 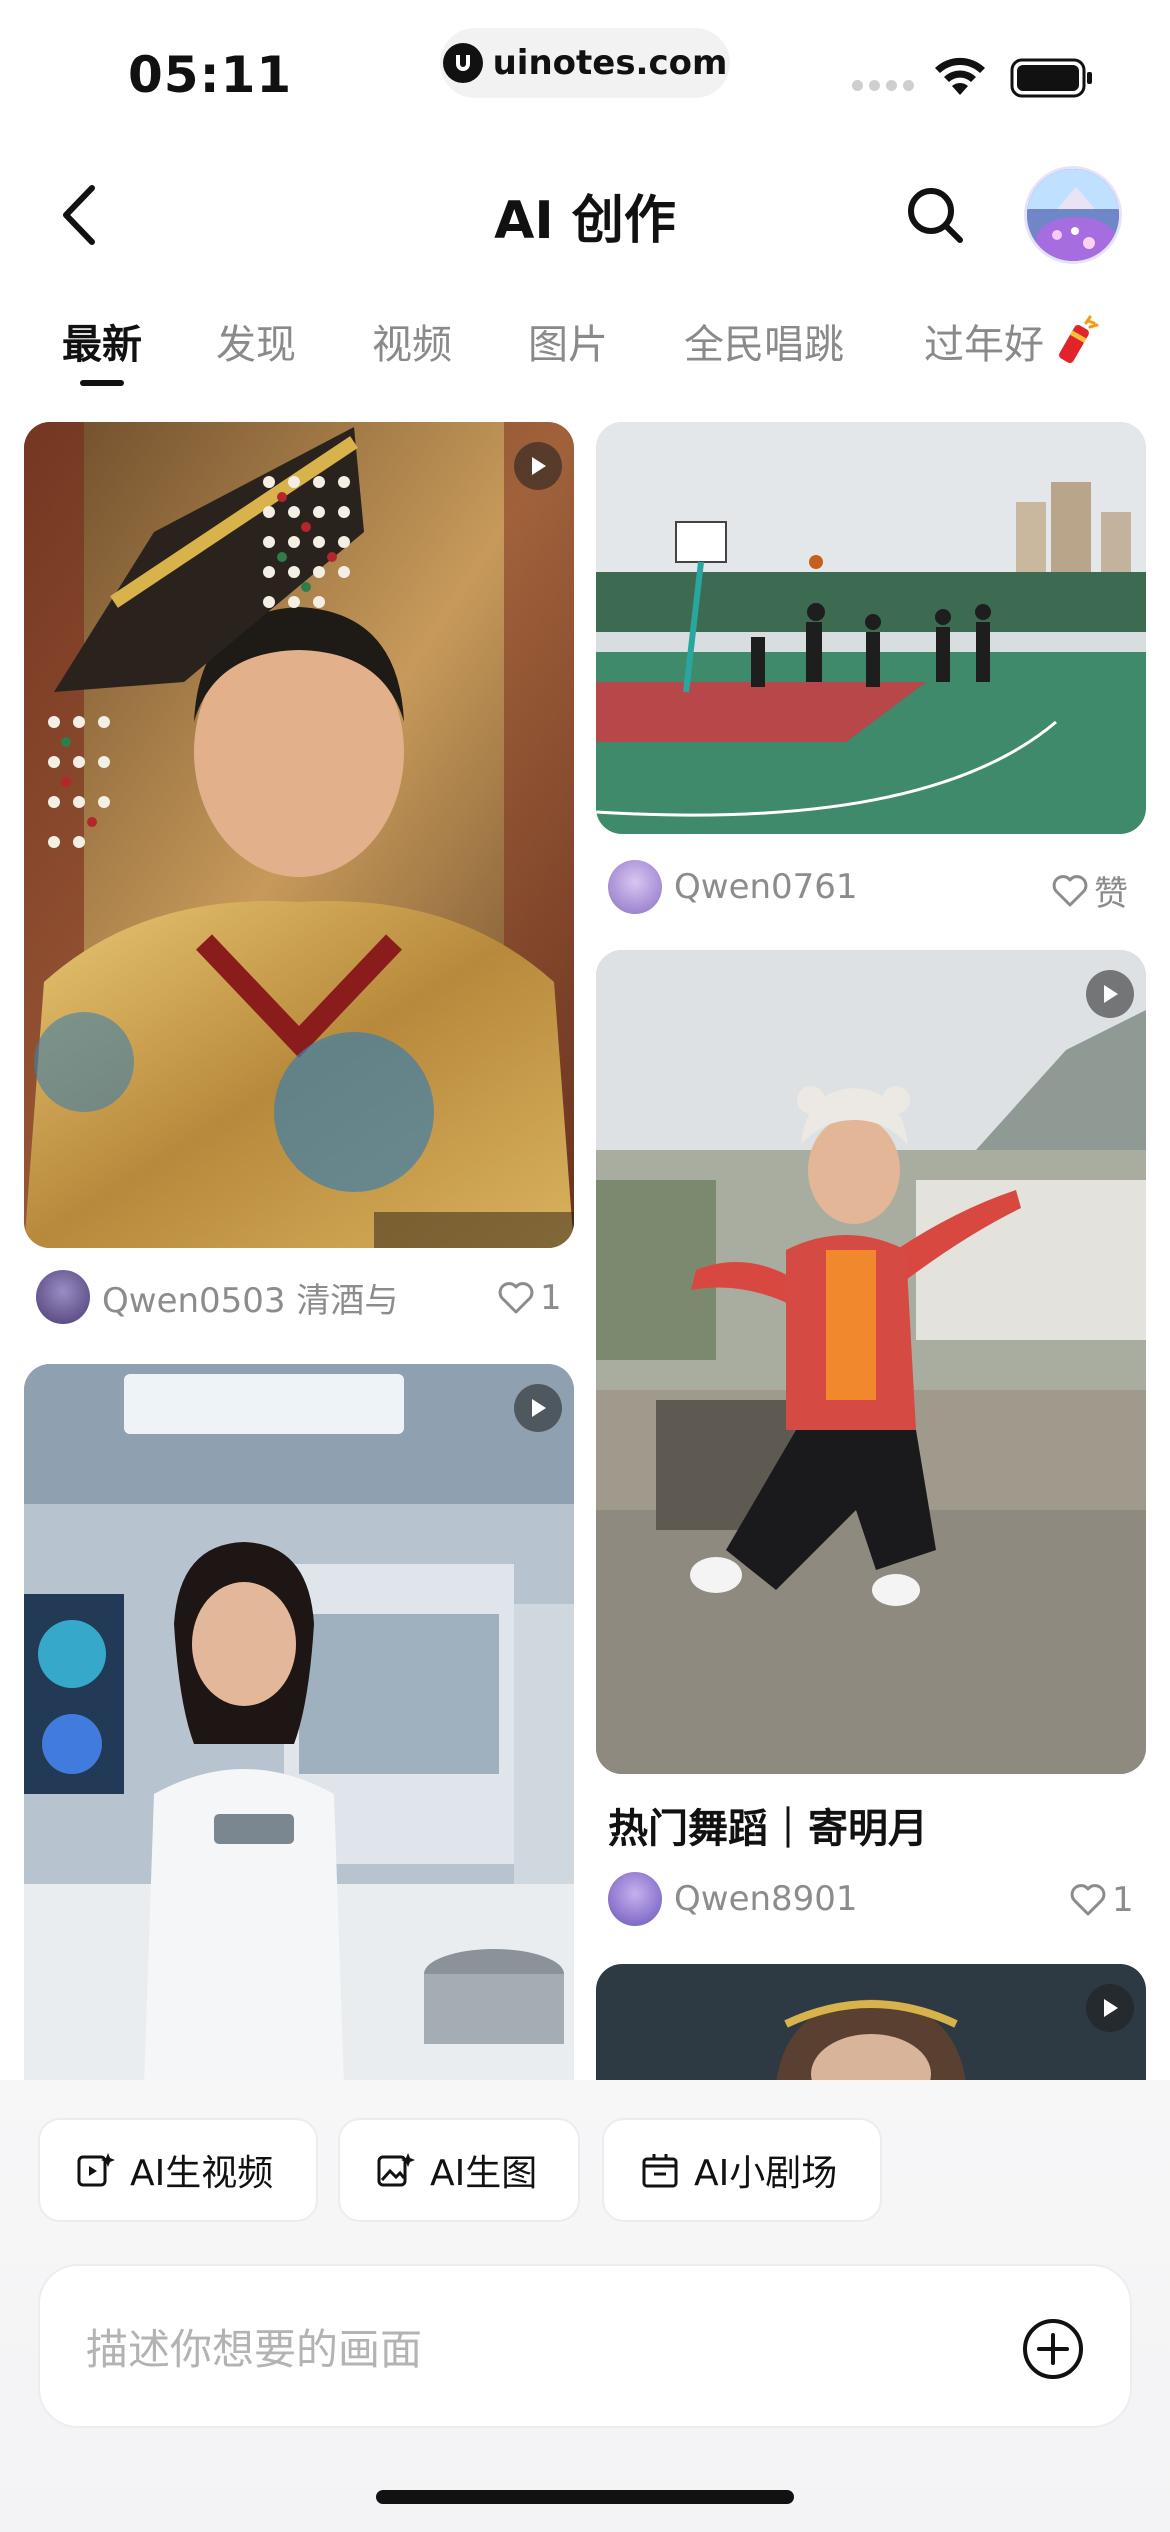 I want to click on like-button-emperor: 1, so click(x=530, y=1298).